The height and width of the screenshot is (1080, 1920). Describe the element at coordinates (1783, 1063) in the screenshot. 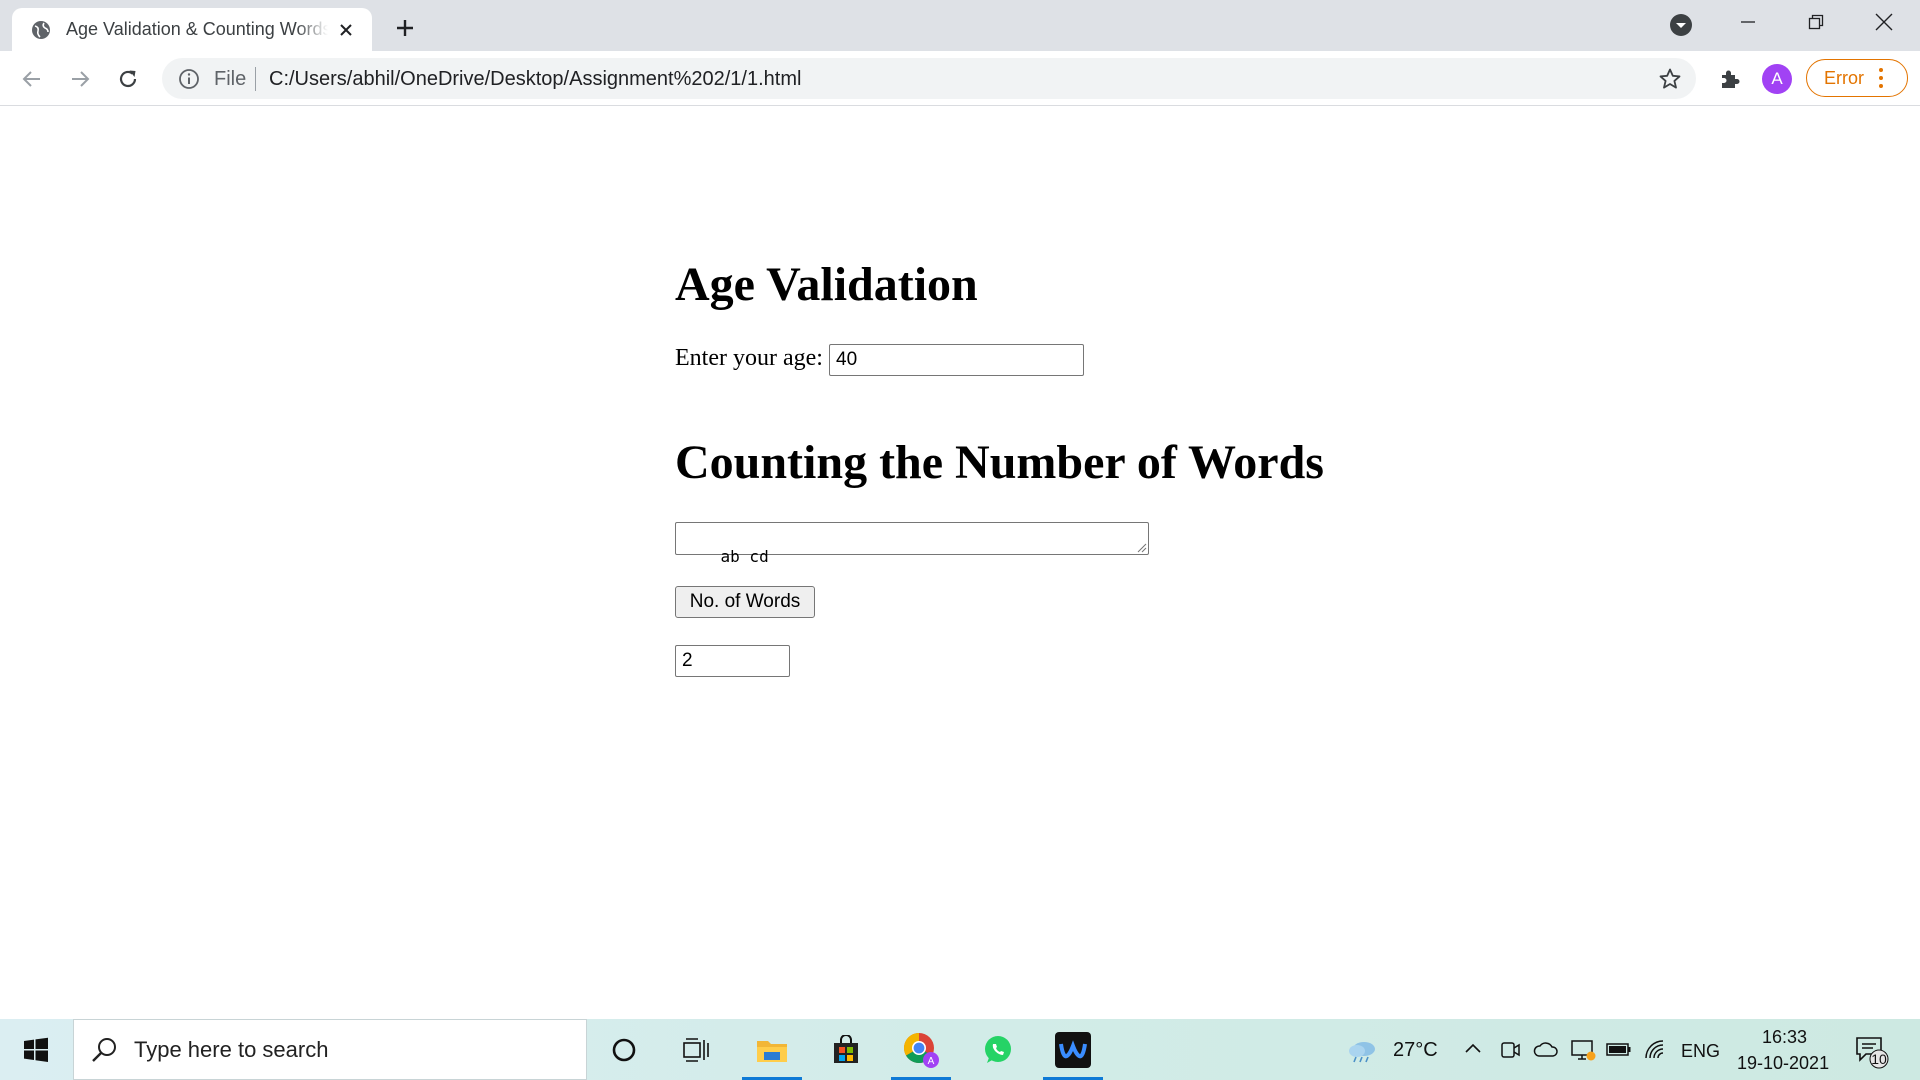

I see `clock-date: 19-10-2021` at that location.